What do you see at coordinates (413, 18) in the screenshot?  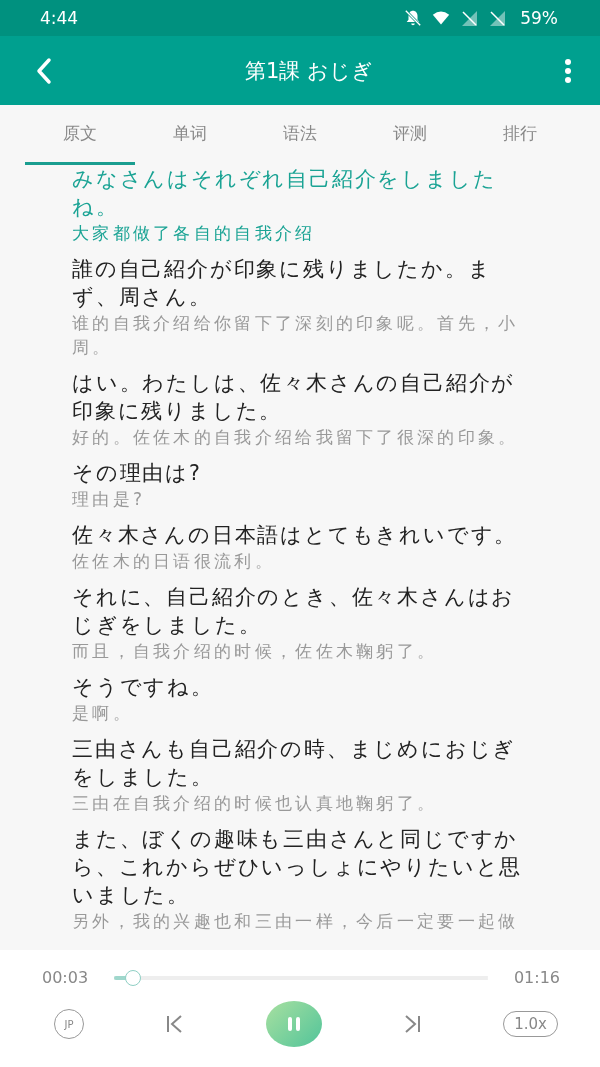 I see `muted-bell-icon` at bounding box center [413, 18].